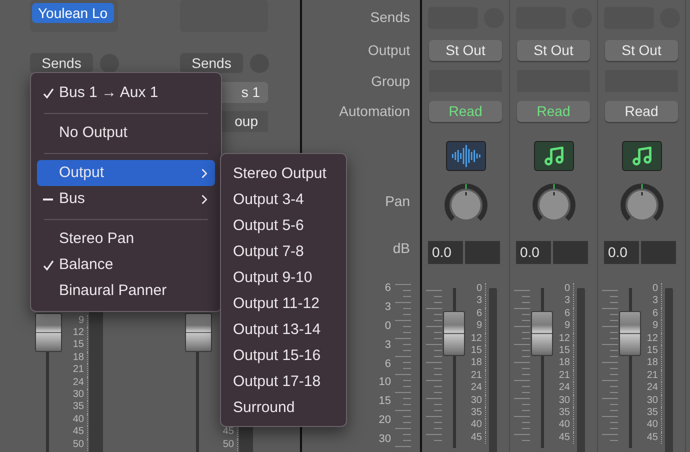 Image resolution: width=690 pixels, height=452 pixels. I want to click on row-label: Sends, so click(390, 17).